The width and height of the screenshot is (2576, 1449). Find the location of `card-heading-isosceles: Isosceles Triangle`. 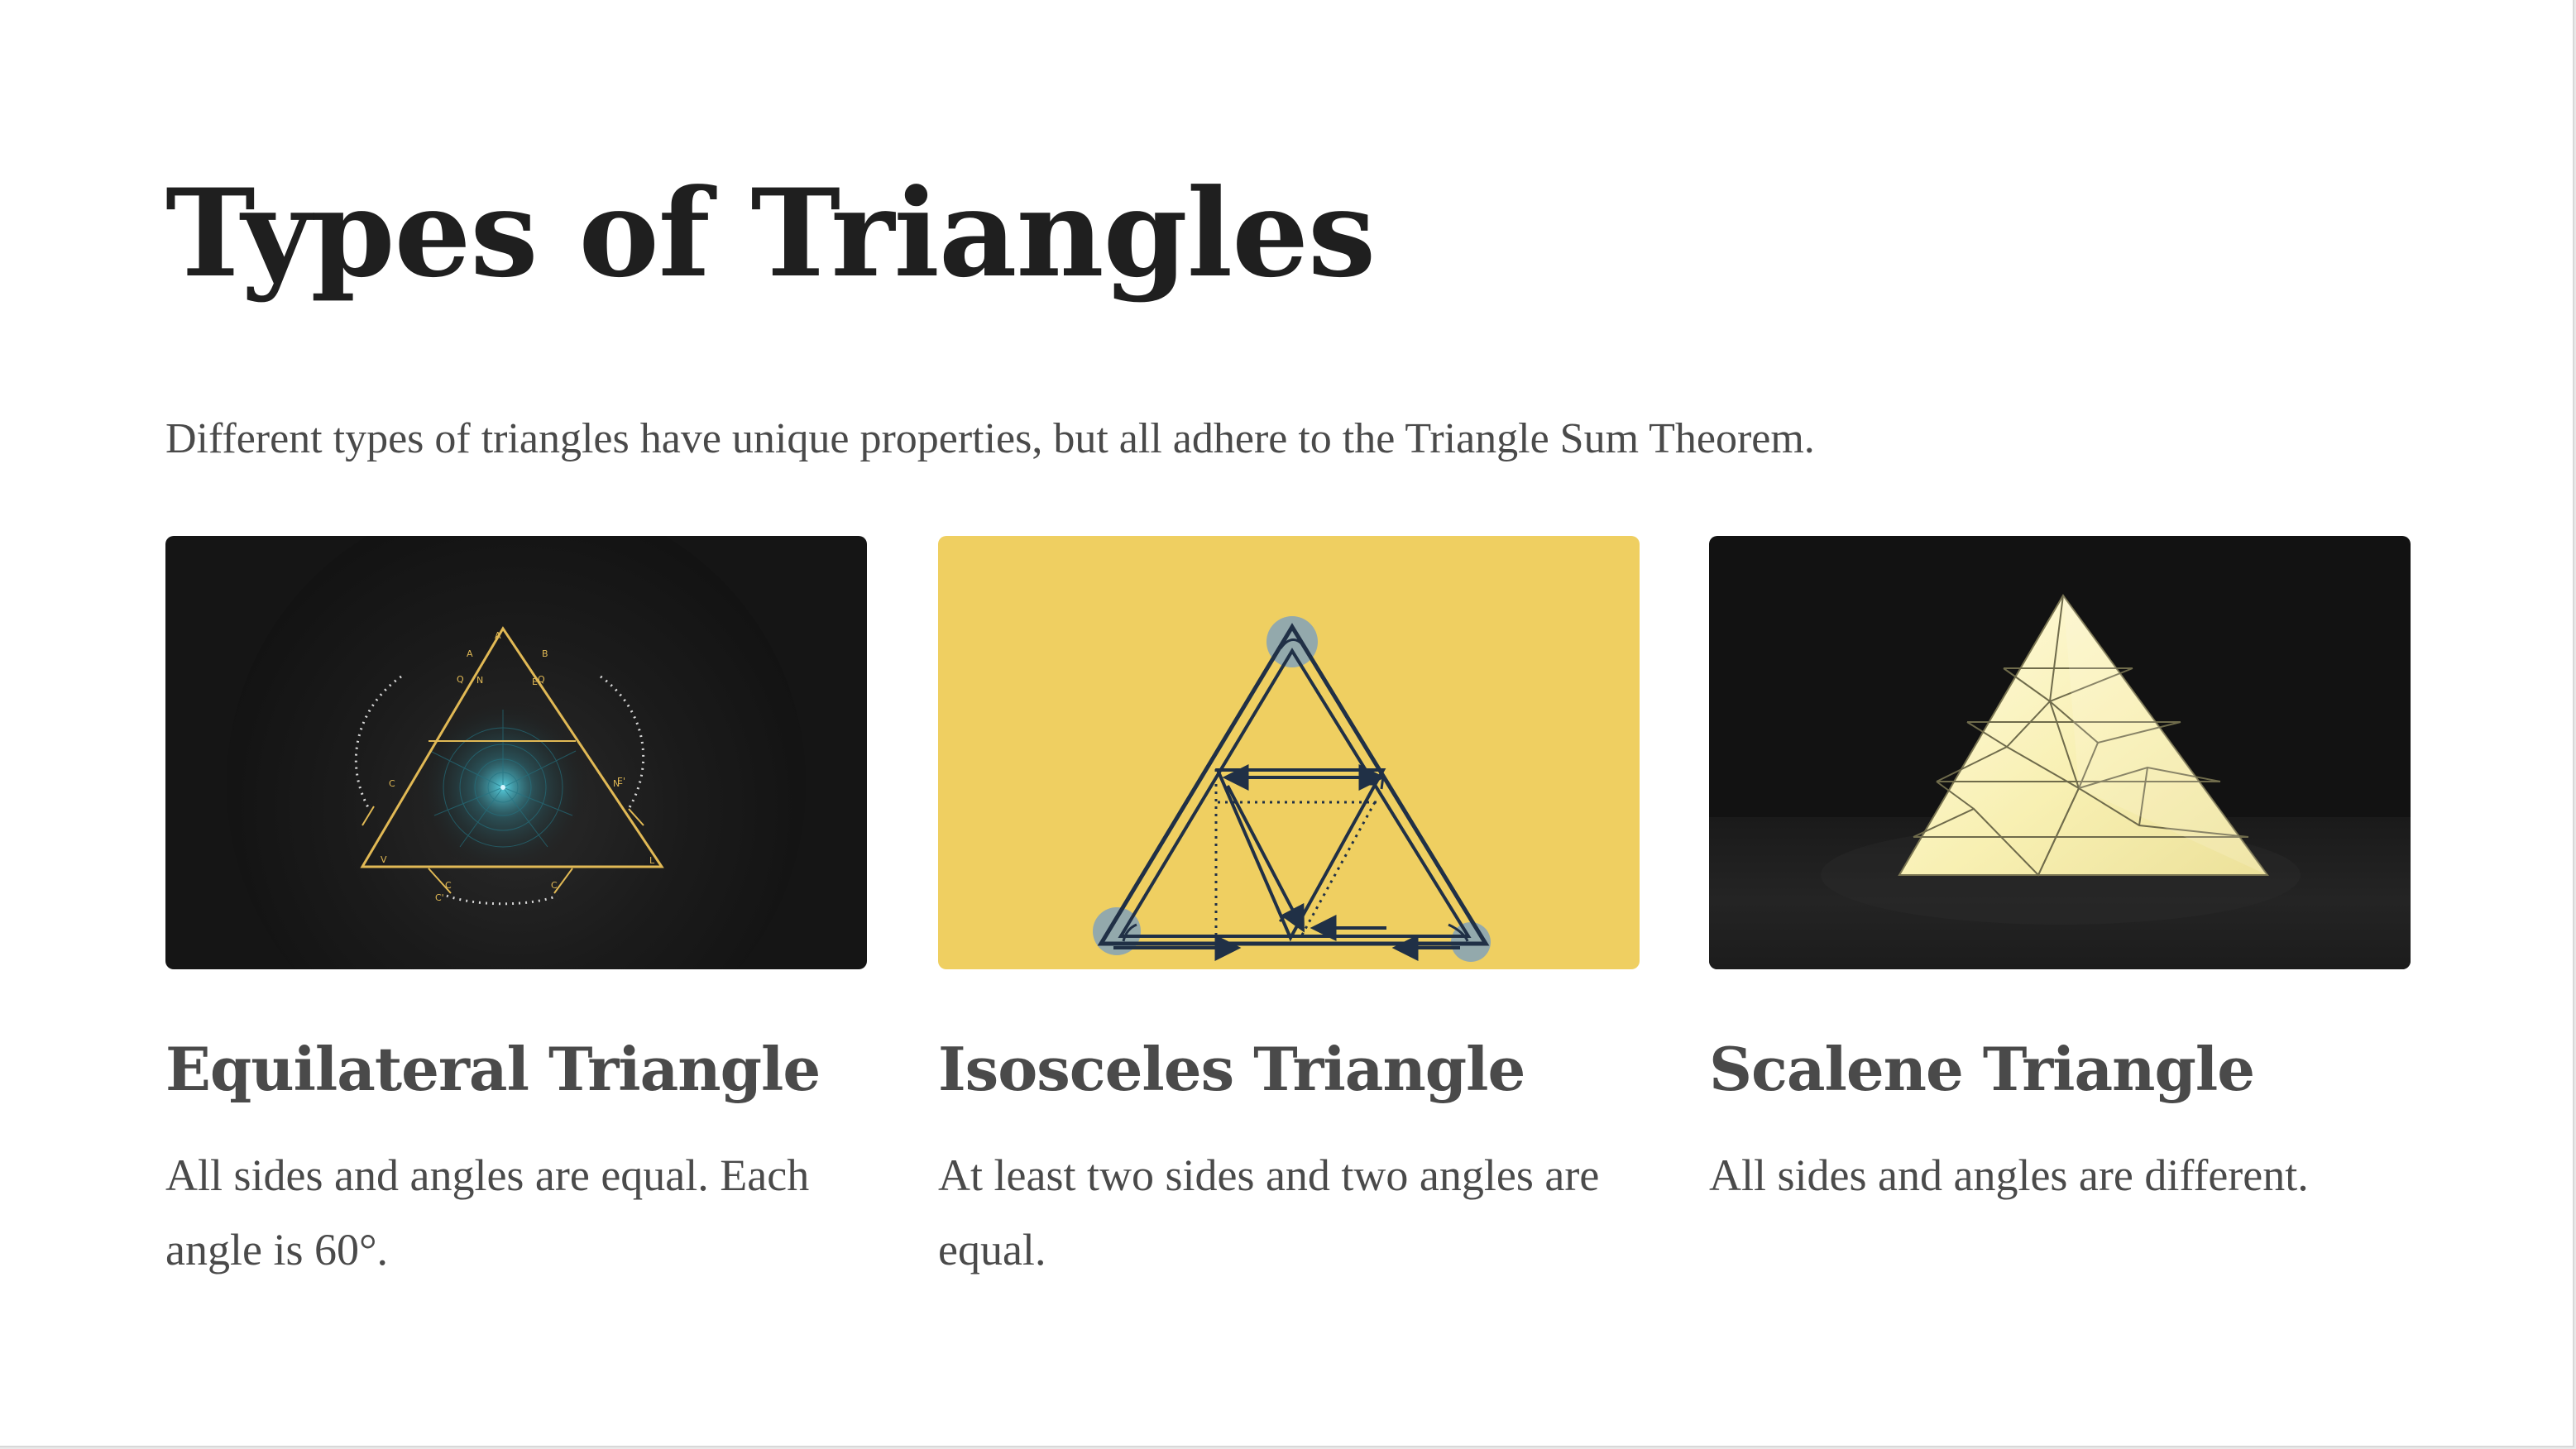

card-heading-isosceles: Isosceles Triangle is located at coordinates (1231, 1069).